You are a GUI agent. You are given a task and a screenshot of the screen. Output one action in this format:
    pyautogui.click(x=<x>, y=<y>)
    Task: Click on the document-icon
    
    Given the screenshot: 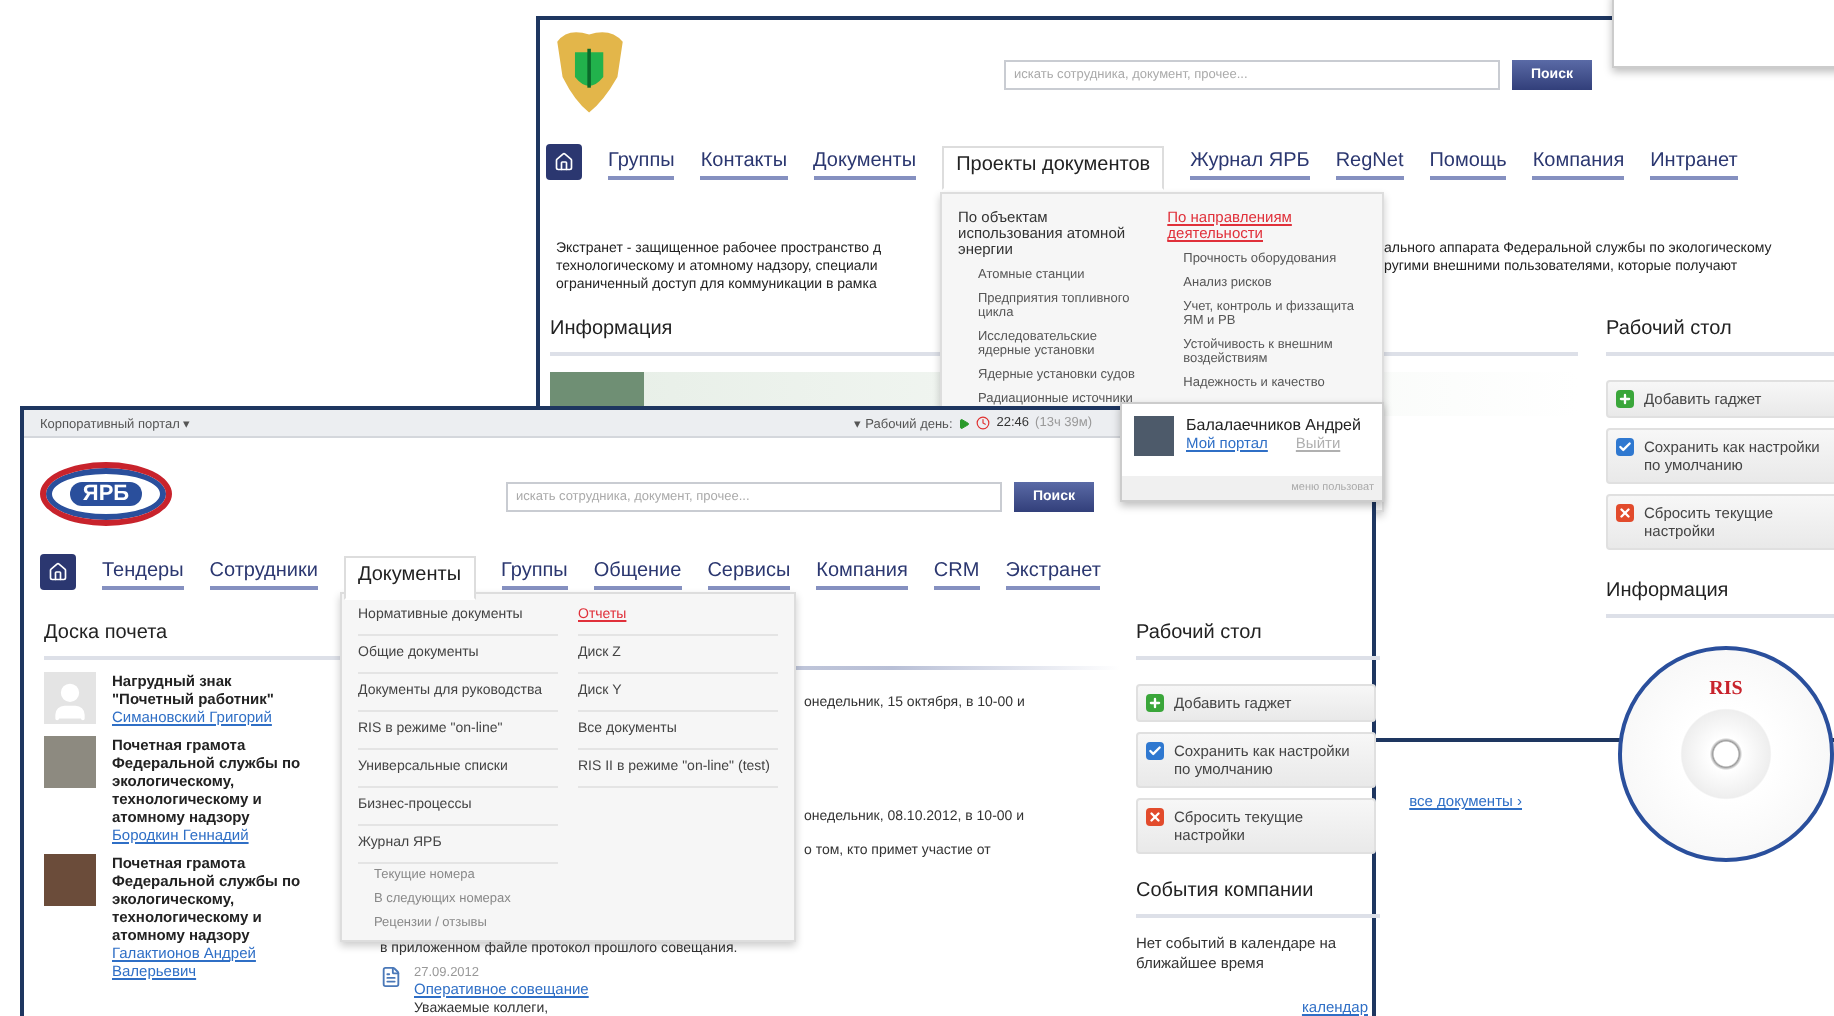 What is the action you would take?
    pyautogui.click(x=391, y=977)
    